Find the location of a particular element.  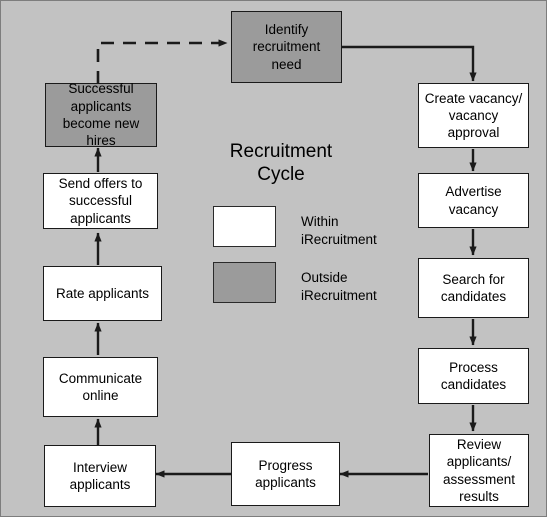

edge-hires-to-identify-dashed is located at coordinates (162, 61).